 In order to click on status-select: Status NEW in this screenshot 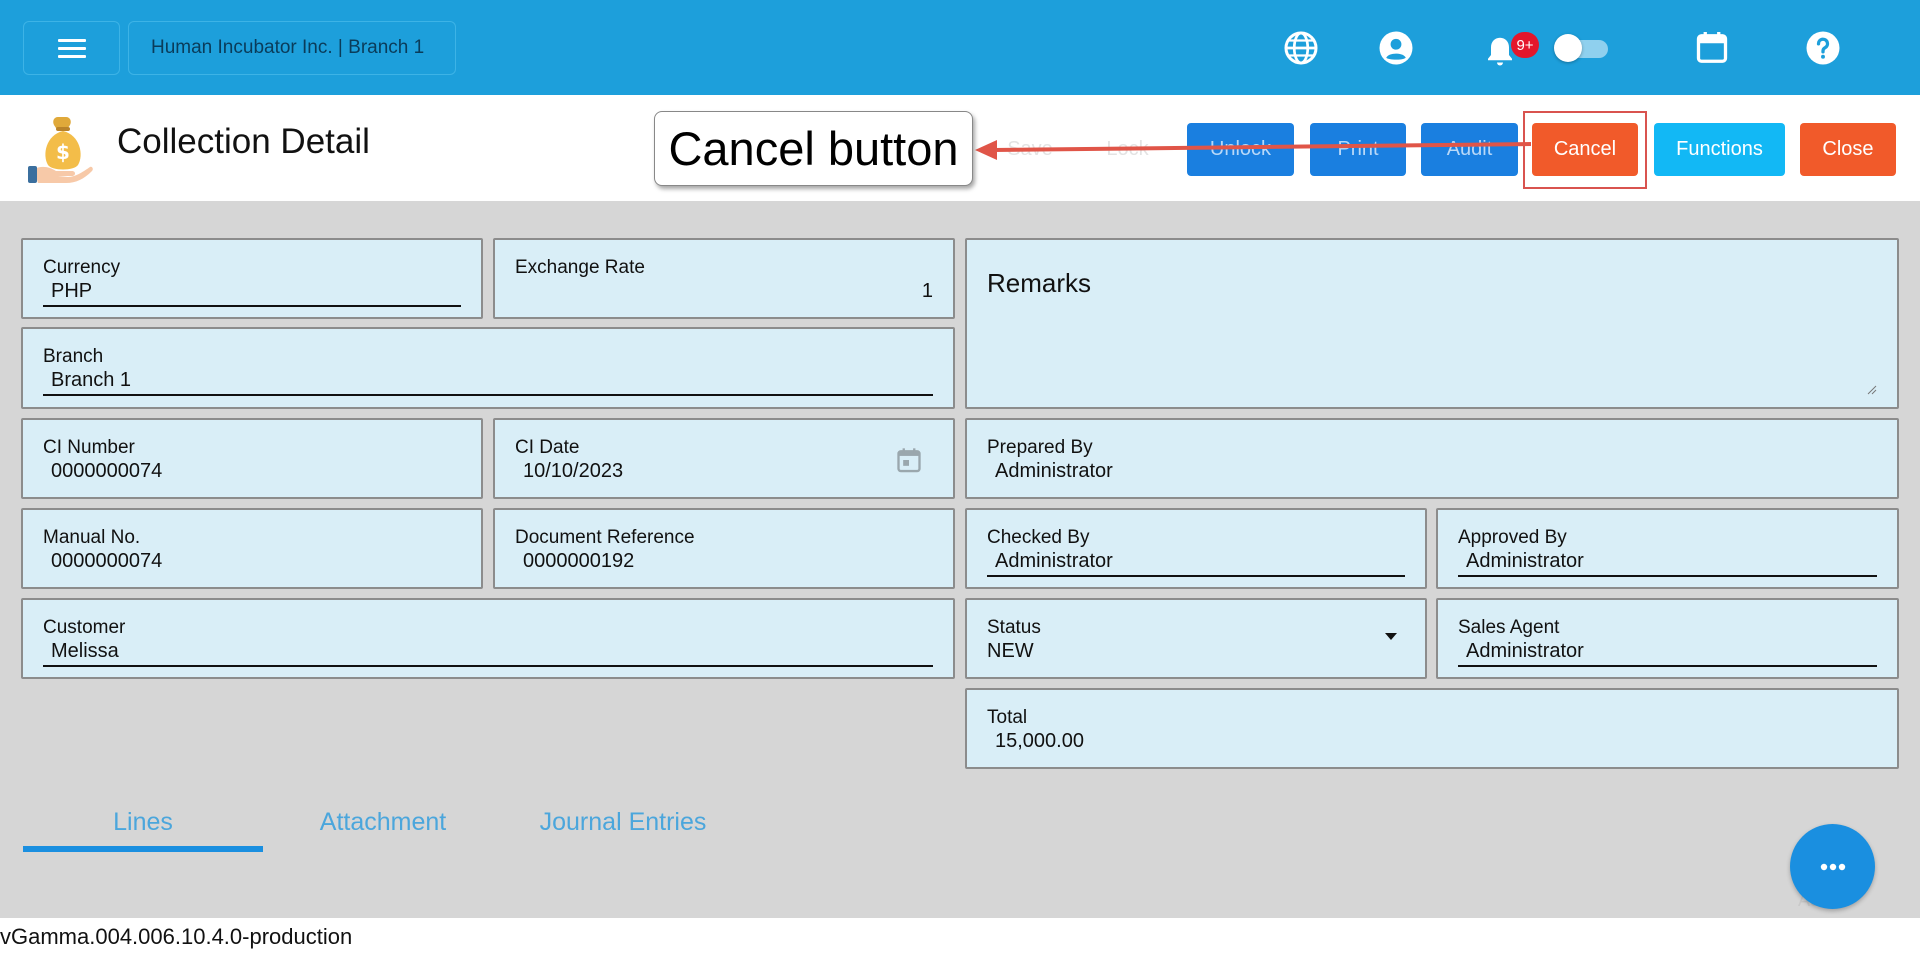, I will do `click(1196, 638)`.